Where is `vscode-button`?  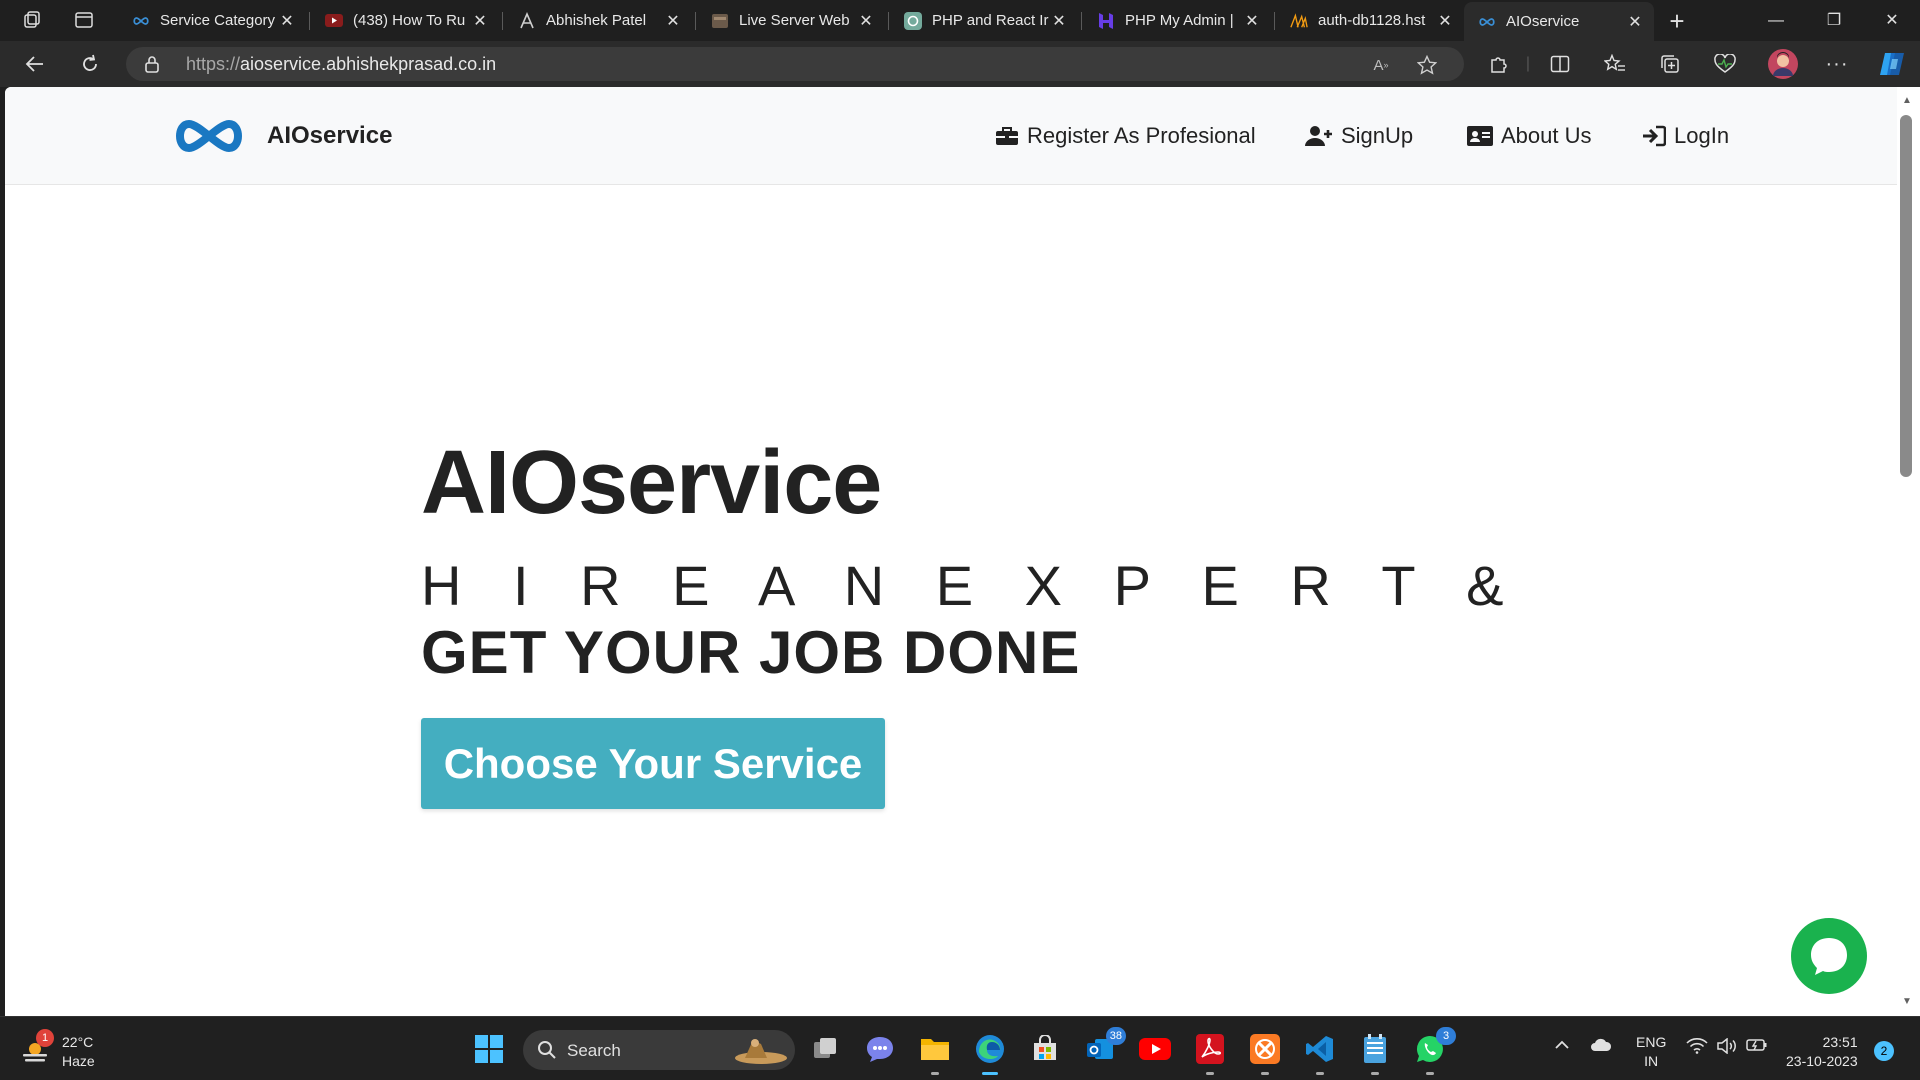
vscode-button is located at coordinates (1320, 1053).